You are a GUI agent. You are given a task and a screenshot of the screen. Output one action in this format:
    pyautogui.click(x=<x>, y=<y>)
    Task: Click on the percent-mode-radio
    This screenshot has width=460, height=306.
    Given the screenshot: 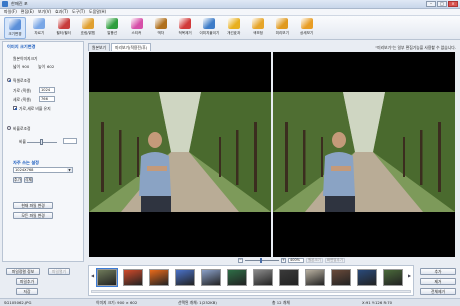 What is the action you would take?
    pyautogui.click(x=9, y=128)
    